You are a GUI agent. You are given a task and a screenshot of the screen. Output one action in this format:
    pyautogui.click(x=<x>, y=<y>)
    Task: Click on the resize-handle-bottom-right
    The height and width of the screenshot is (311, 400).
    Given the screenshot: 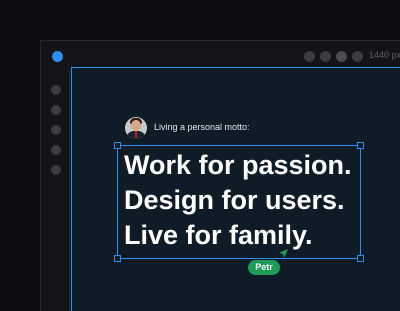 What is the action you would take?
    pyautogui.click(x=360, y=258)
    